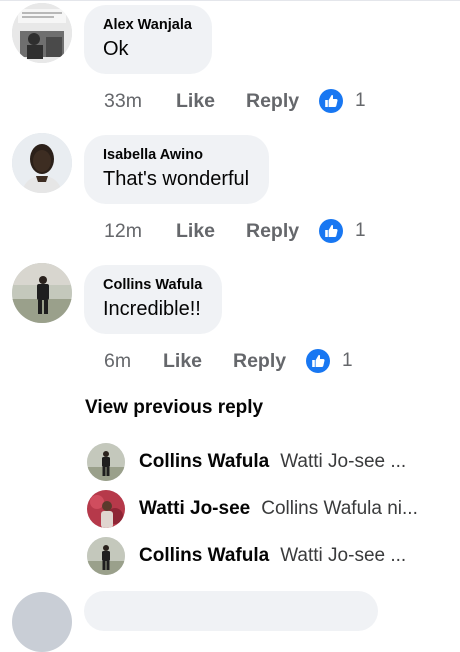 The image size is (460, 652). I want to click on comment-actions: 33m Like Reply 1, so click(235, 101).